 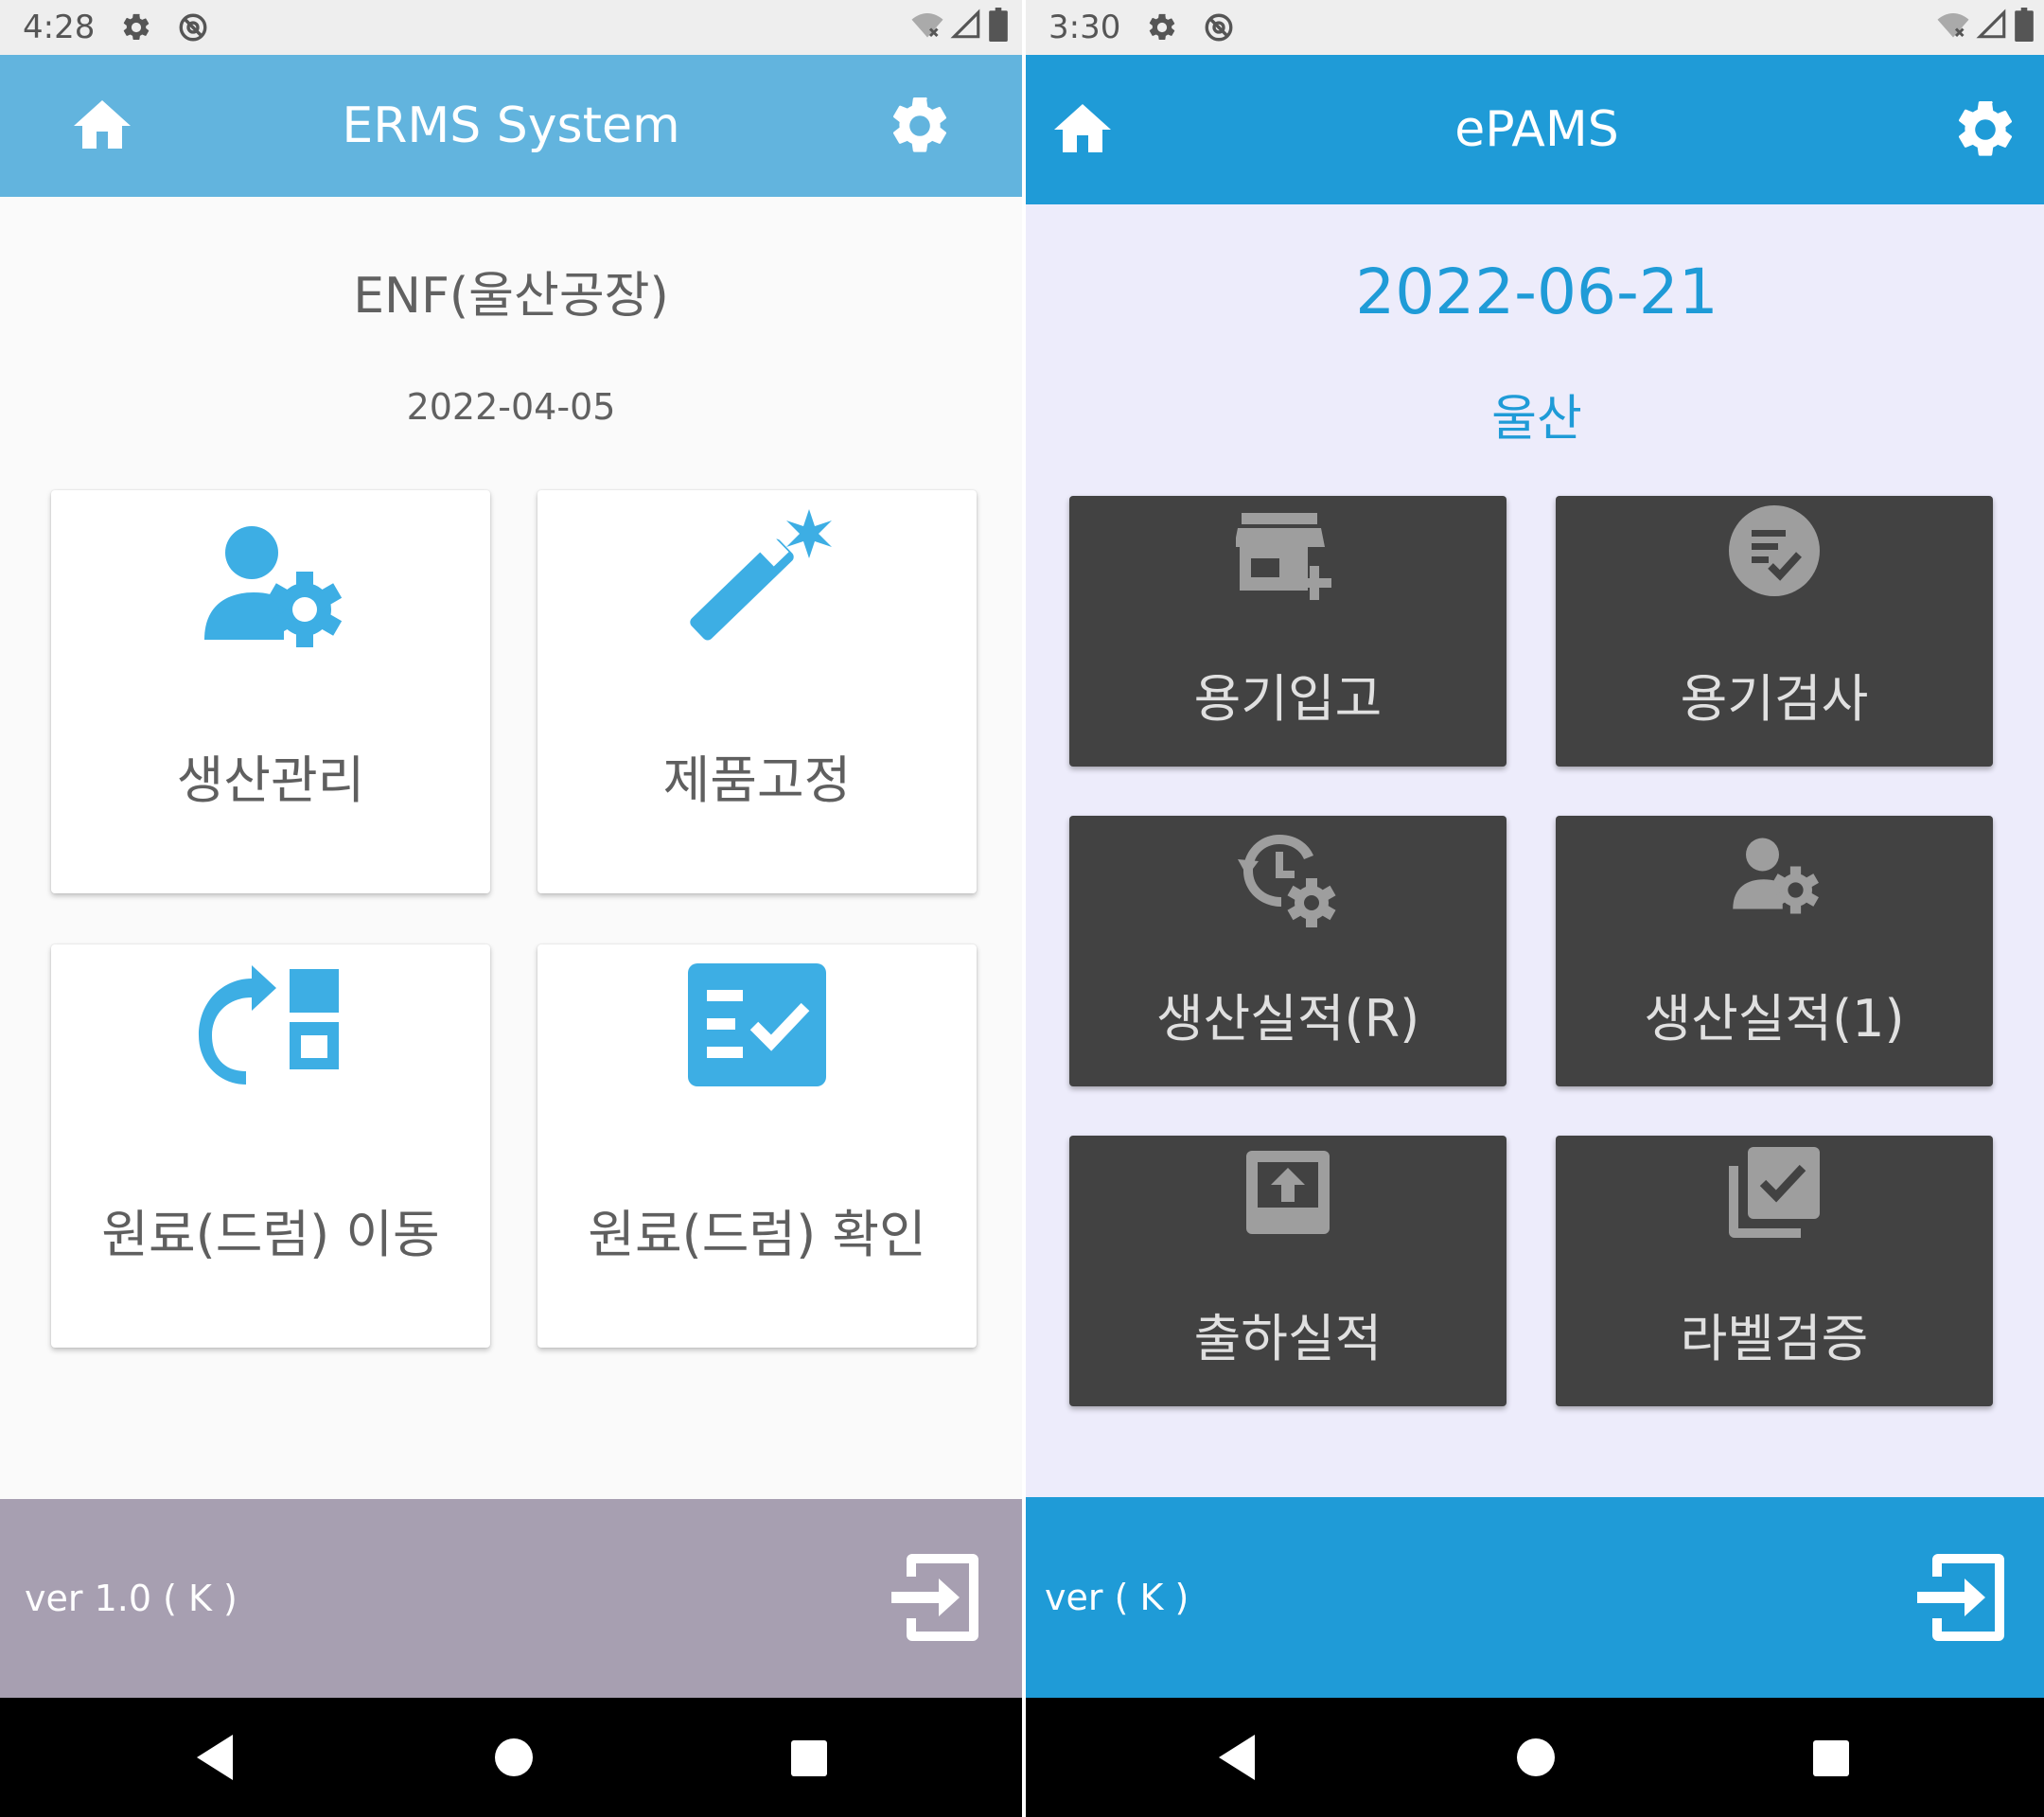 I want to click on menu-card-production-management: 생산관리, so click(x=270, y=691).